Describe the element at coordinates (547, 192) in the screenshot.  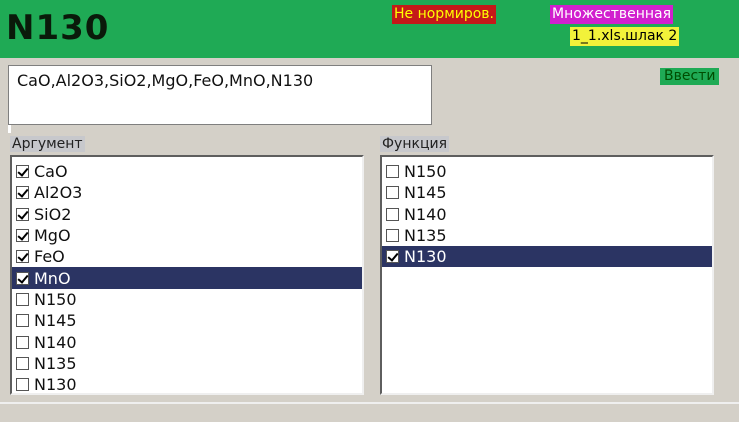
I see `function-item-n145: N145` at that location.